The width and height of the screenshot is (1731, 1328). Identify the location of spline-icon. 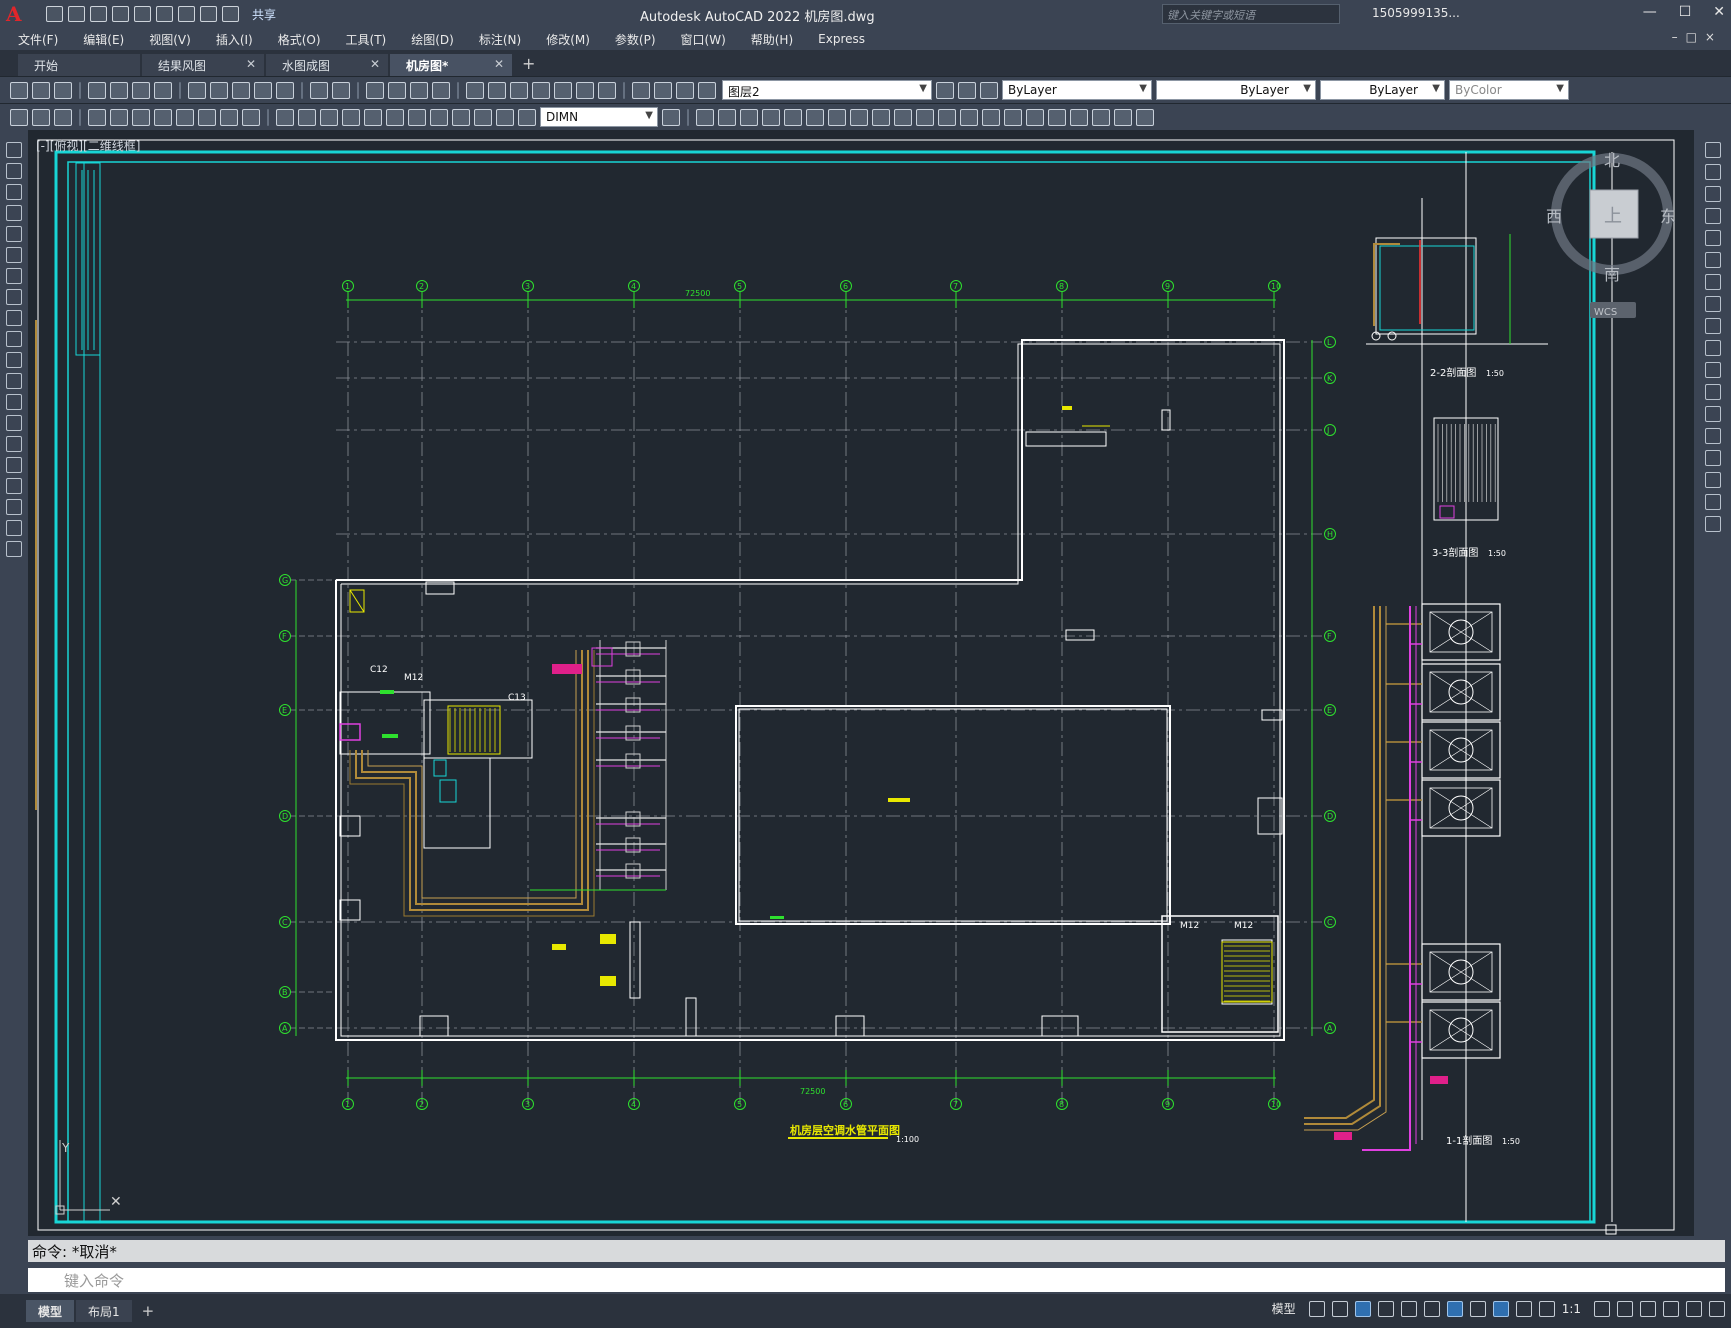
(14, 318).